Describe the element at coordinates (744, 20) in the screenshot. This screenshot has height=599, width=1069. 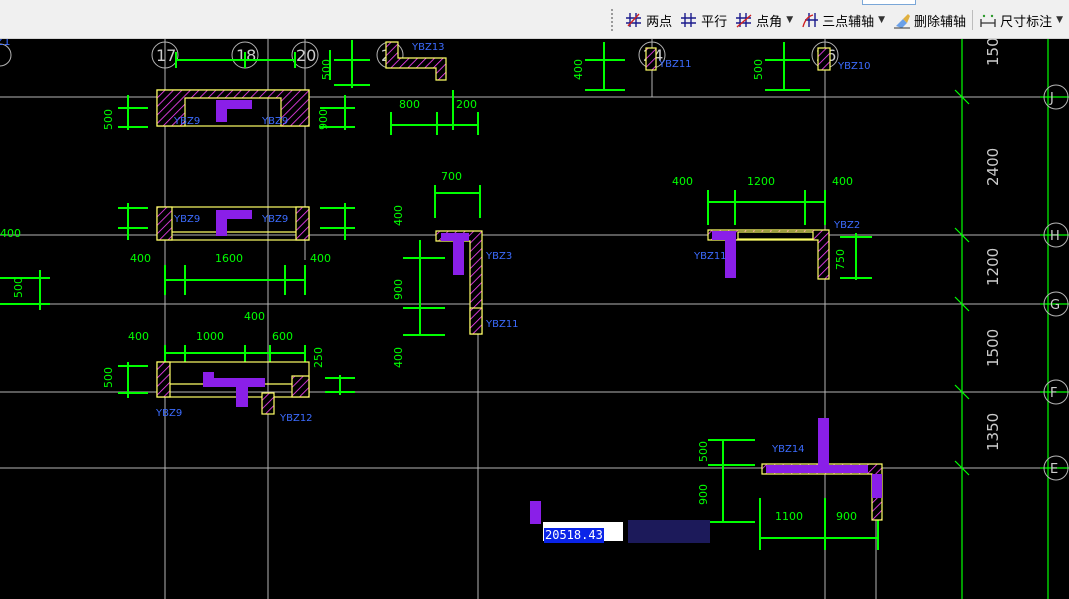
I see `point-angle-axis-icon` at that location.